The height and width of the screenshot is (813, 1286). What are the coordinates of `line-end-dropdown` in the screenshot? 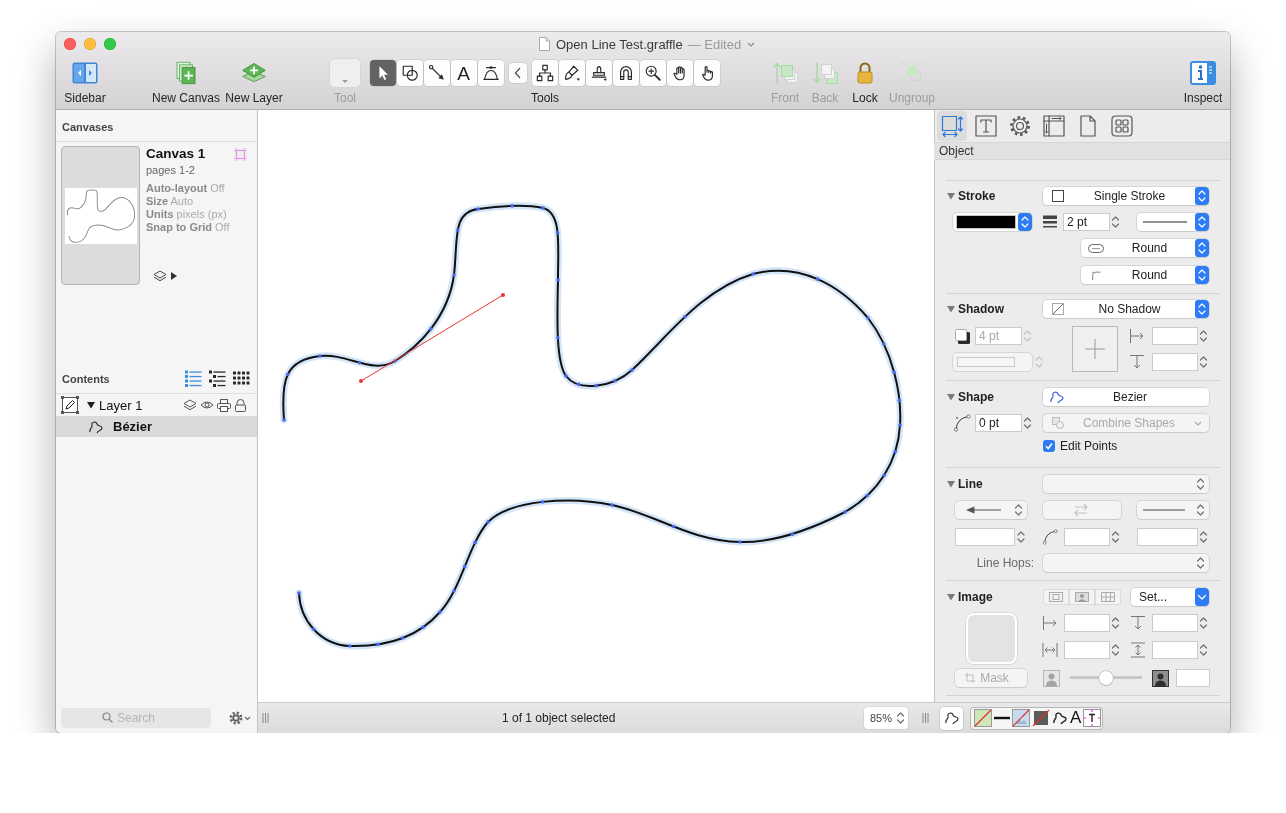 It's located at (1173, 510).